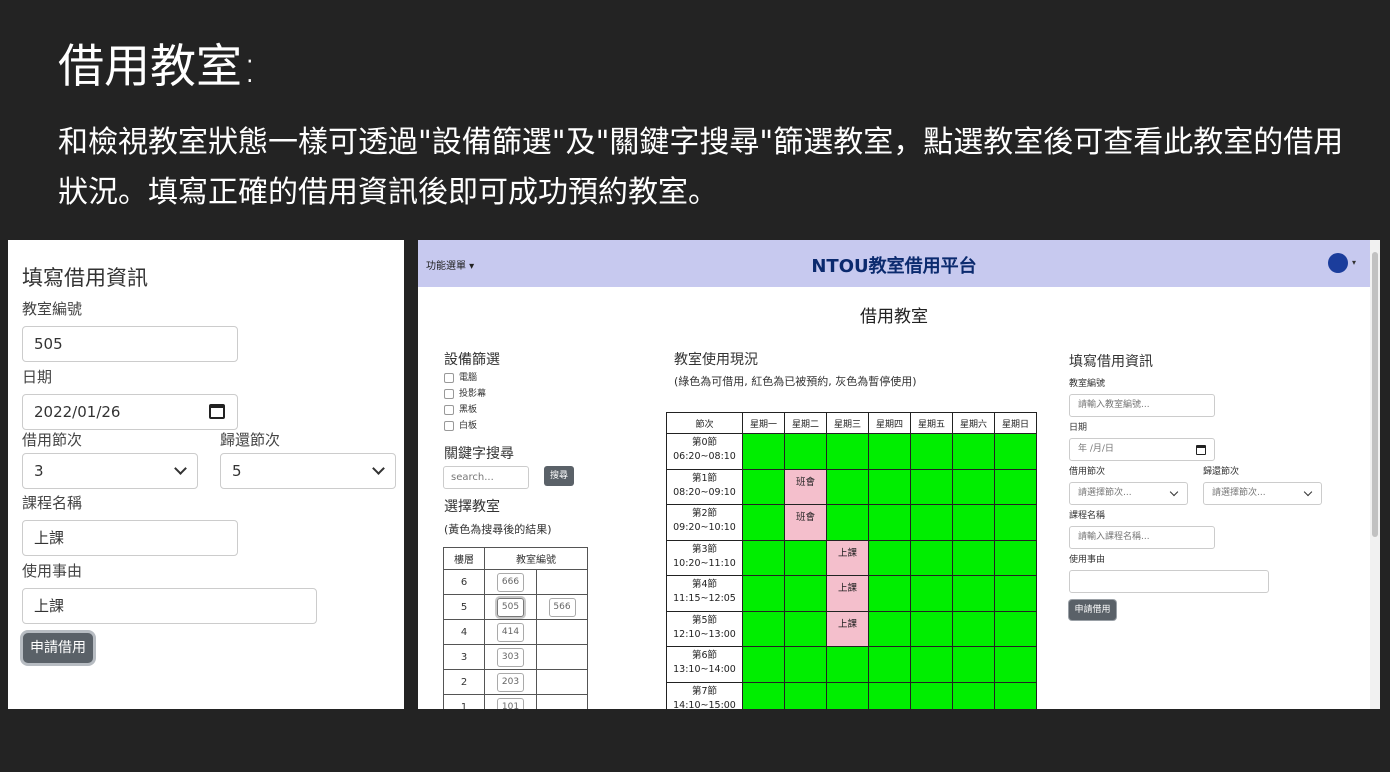  What do you see at coordinates (704, 563) in the screenshot?
I see `period-time: 10:20~11:10` at bounding box center [704, 563].